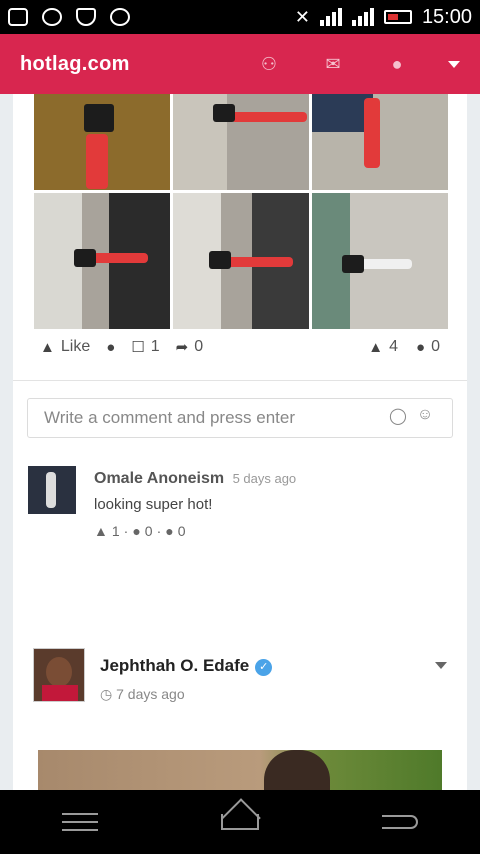  Describe the element at coordinates (394, 346) in the screenshot. I see `likes-count: 4` at that location.